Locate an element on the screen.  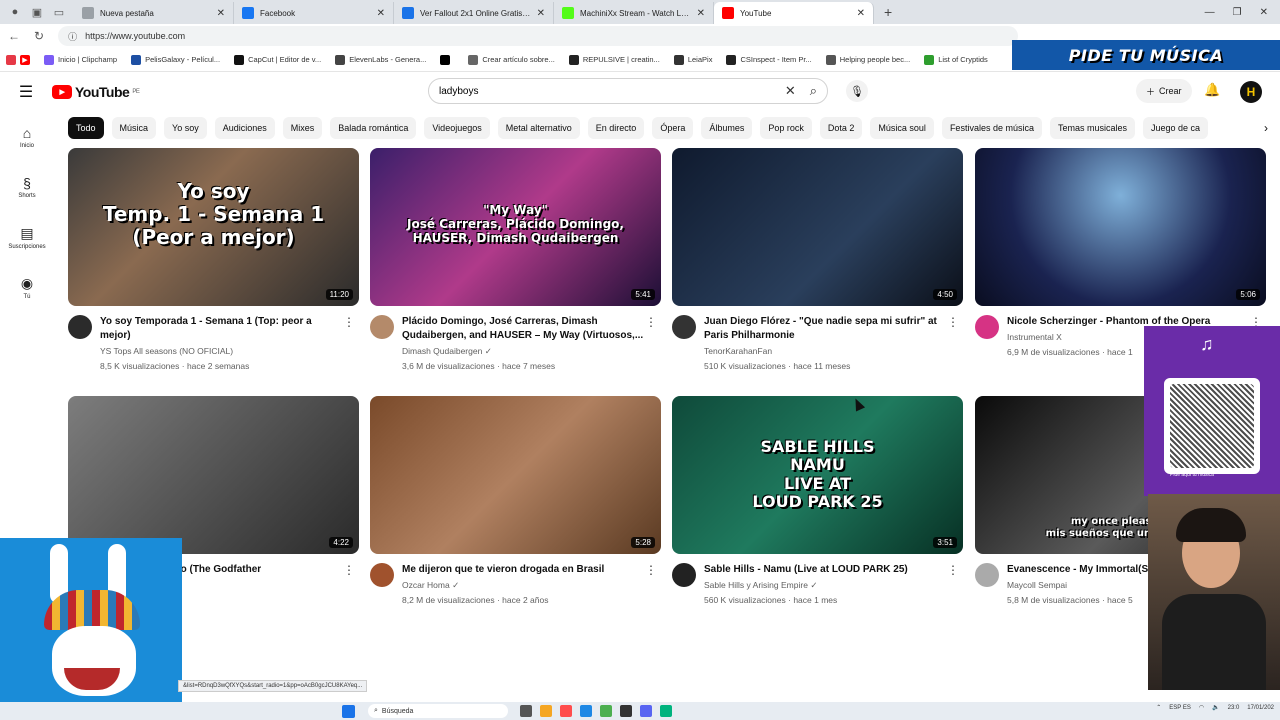
account-avatar: H is located at coordinates (1251, 92).